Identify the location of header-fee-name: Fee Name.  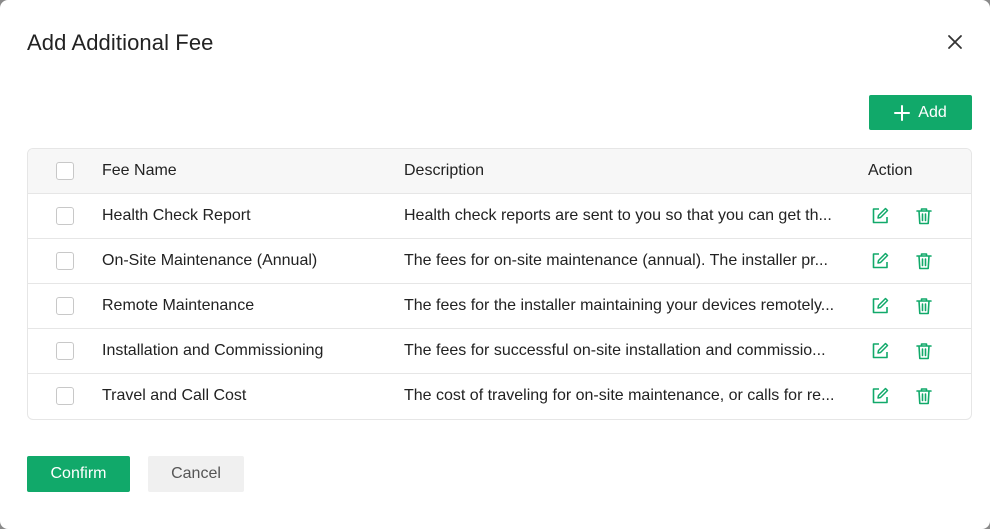
(139, 170).